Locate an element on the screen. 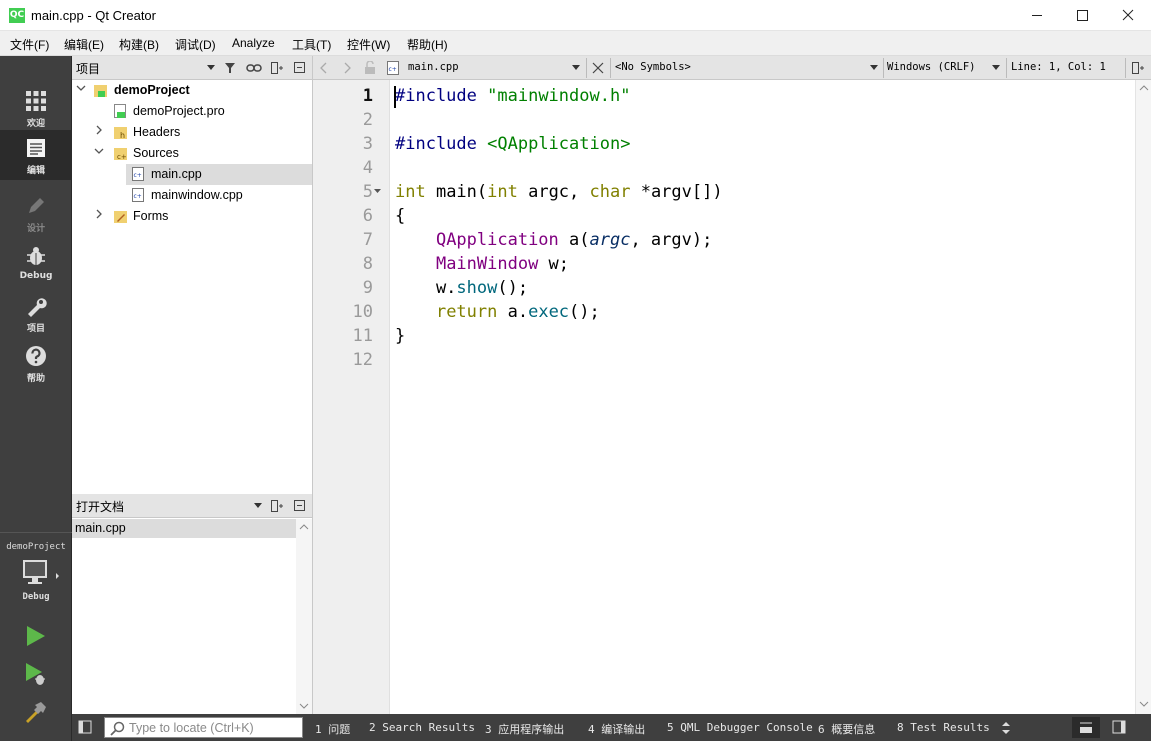 The image size is (1151, 741). output-tab-test-results: 8 Test Results is located at coordinates (943, 727).